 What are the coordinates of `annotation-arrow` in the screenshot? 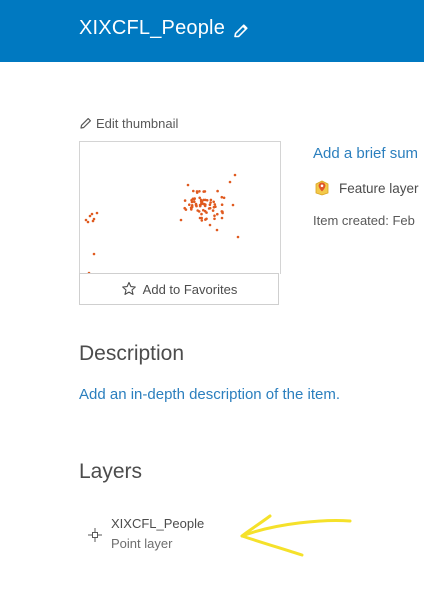 It's located at (296, 535).